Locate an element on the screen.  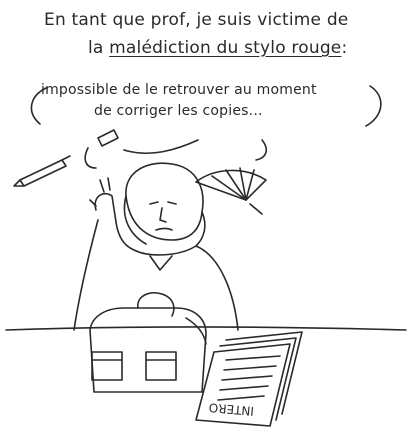
thought-bubble-left is located at coordinates (38, 106).